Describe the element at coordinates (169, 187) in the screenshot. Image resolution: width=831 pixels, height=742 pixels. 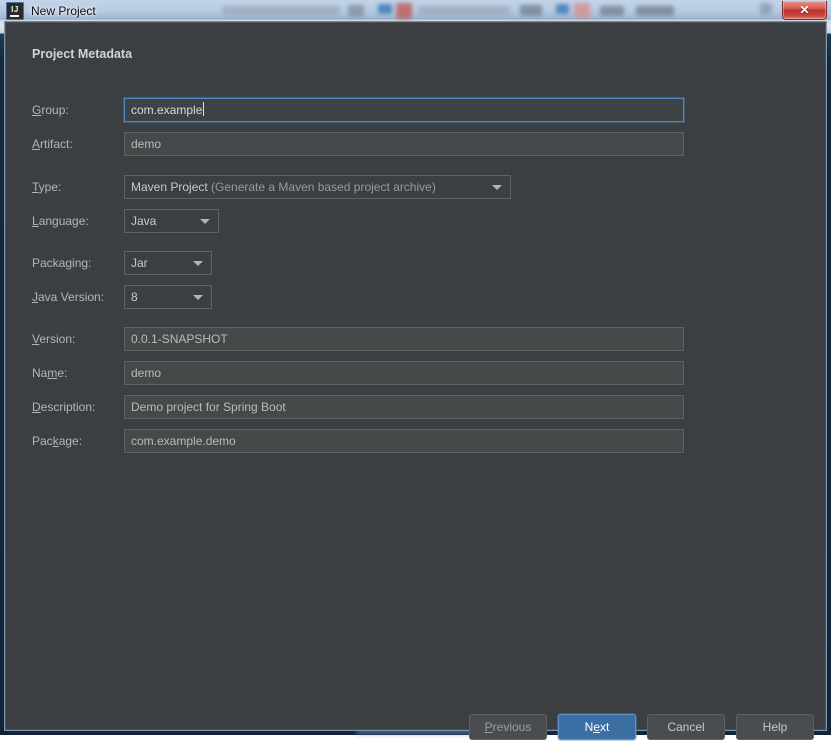
I see `type-selected-value: Maven Project` at that location.